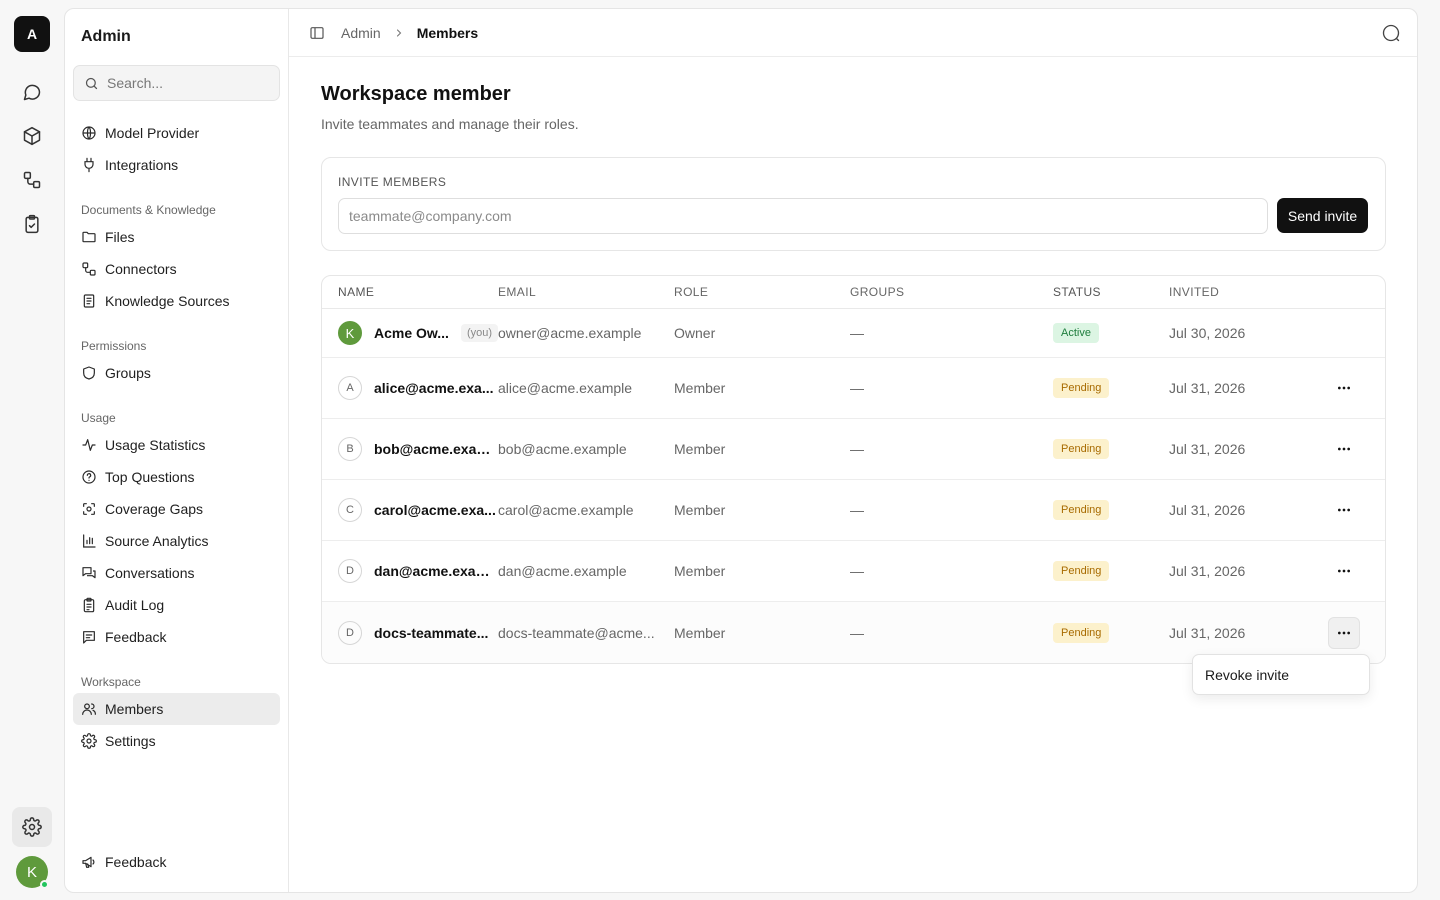  Describe the element at coordinates (157, 541) in the screenshot. I see `sidebar-item-label: Source Analytics` at that location.